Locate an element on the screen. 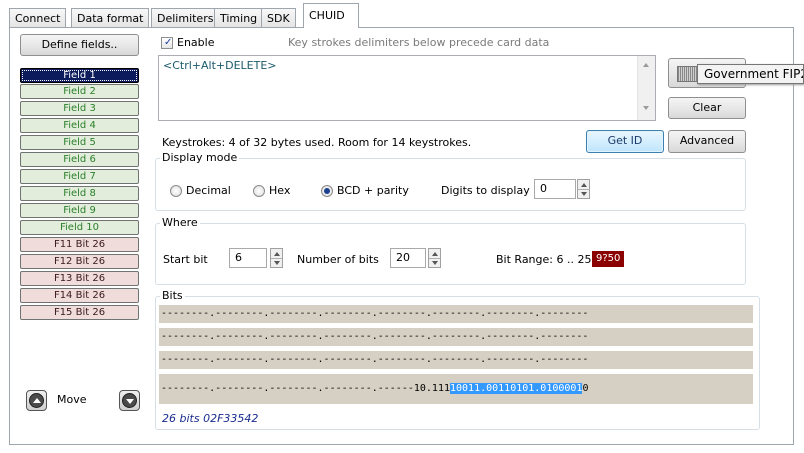  government-tooltip: Government FIP2 is located at coordinates (750, 74).